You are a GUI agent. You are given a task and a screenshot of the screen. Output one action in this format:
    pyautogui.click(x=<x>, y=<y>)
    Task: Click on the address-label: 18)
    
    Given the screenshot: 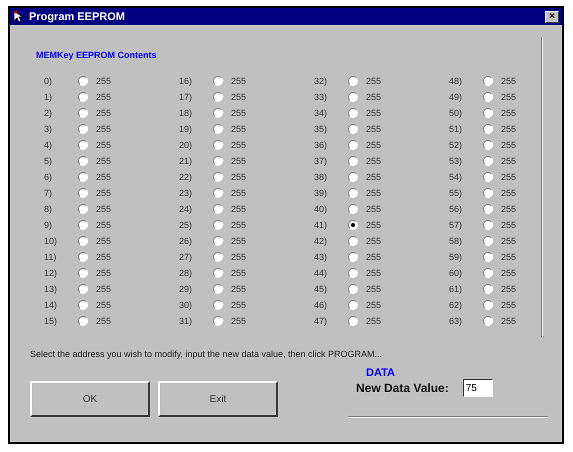 What is the action you would take?
    pyautogui.click(x=186, y=113)
    